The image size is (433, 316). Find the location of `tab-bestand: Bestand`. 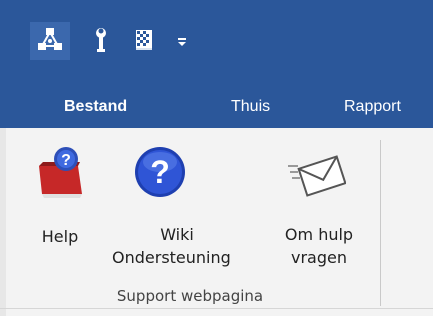

tab-bestand: Bestand is located at coordinates (95, 105).